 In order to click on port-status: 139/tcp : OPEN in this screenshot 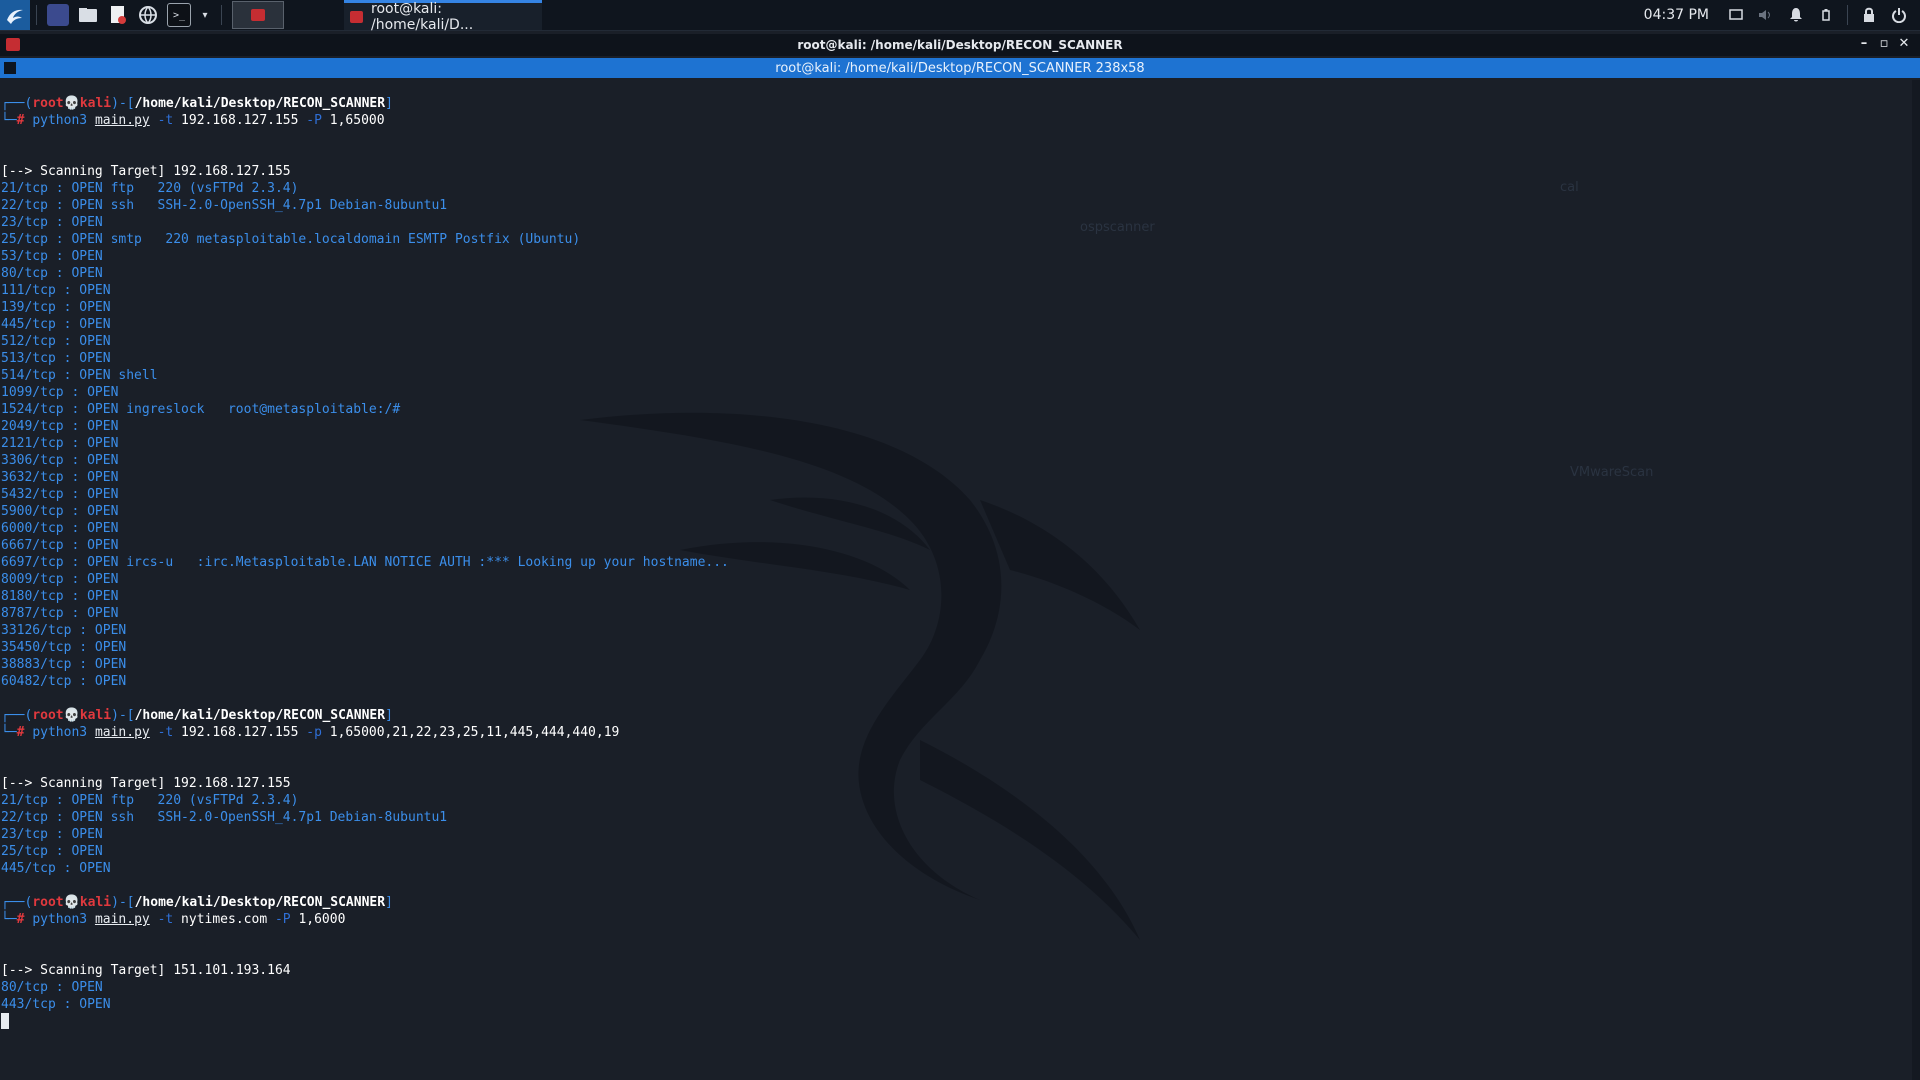, I will do `click(56, 307)`.